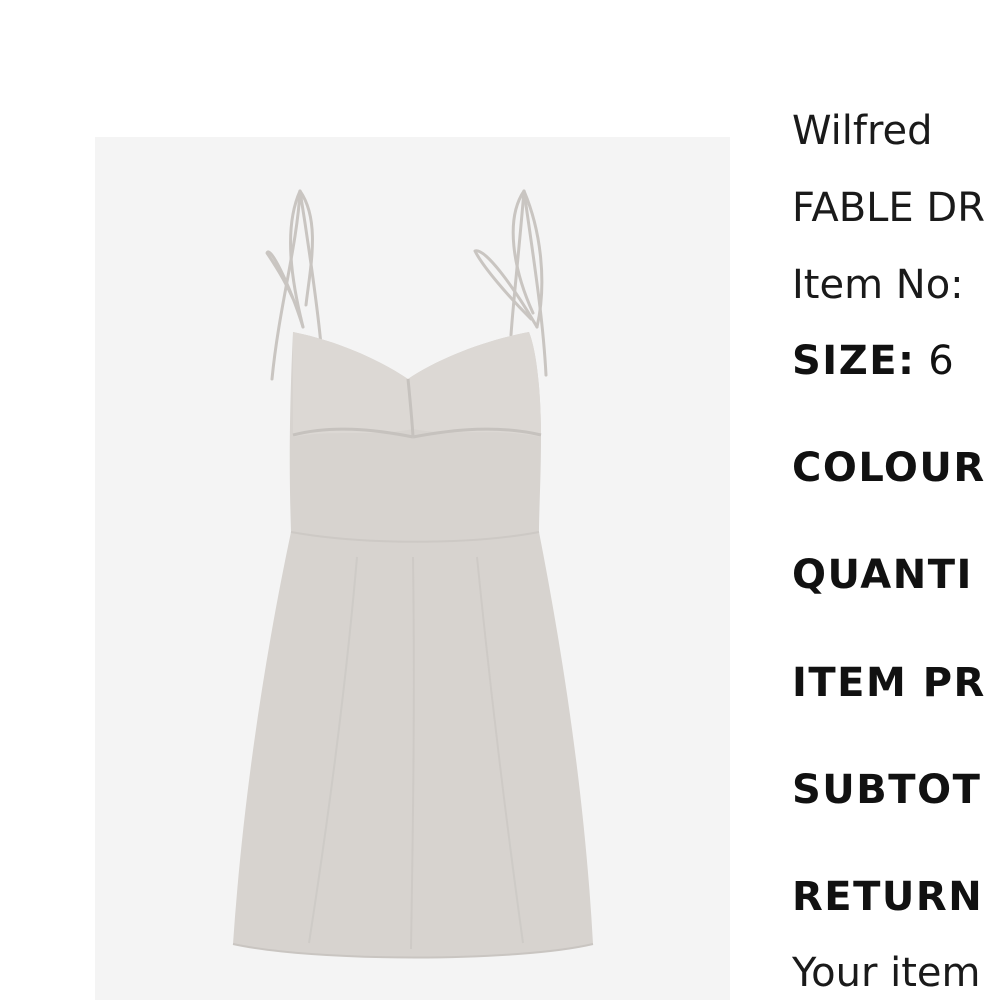 This screenshot has width=1000, height=1000. I want to click on size-row: SIZE: 6, so click(873, 361).